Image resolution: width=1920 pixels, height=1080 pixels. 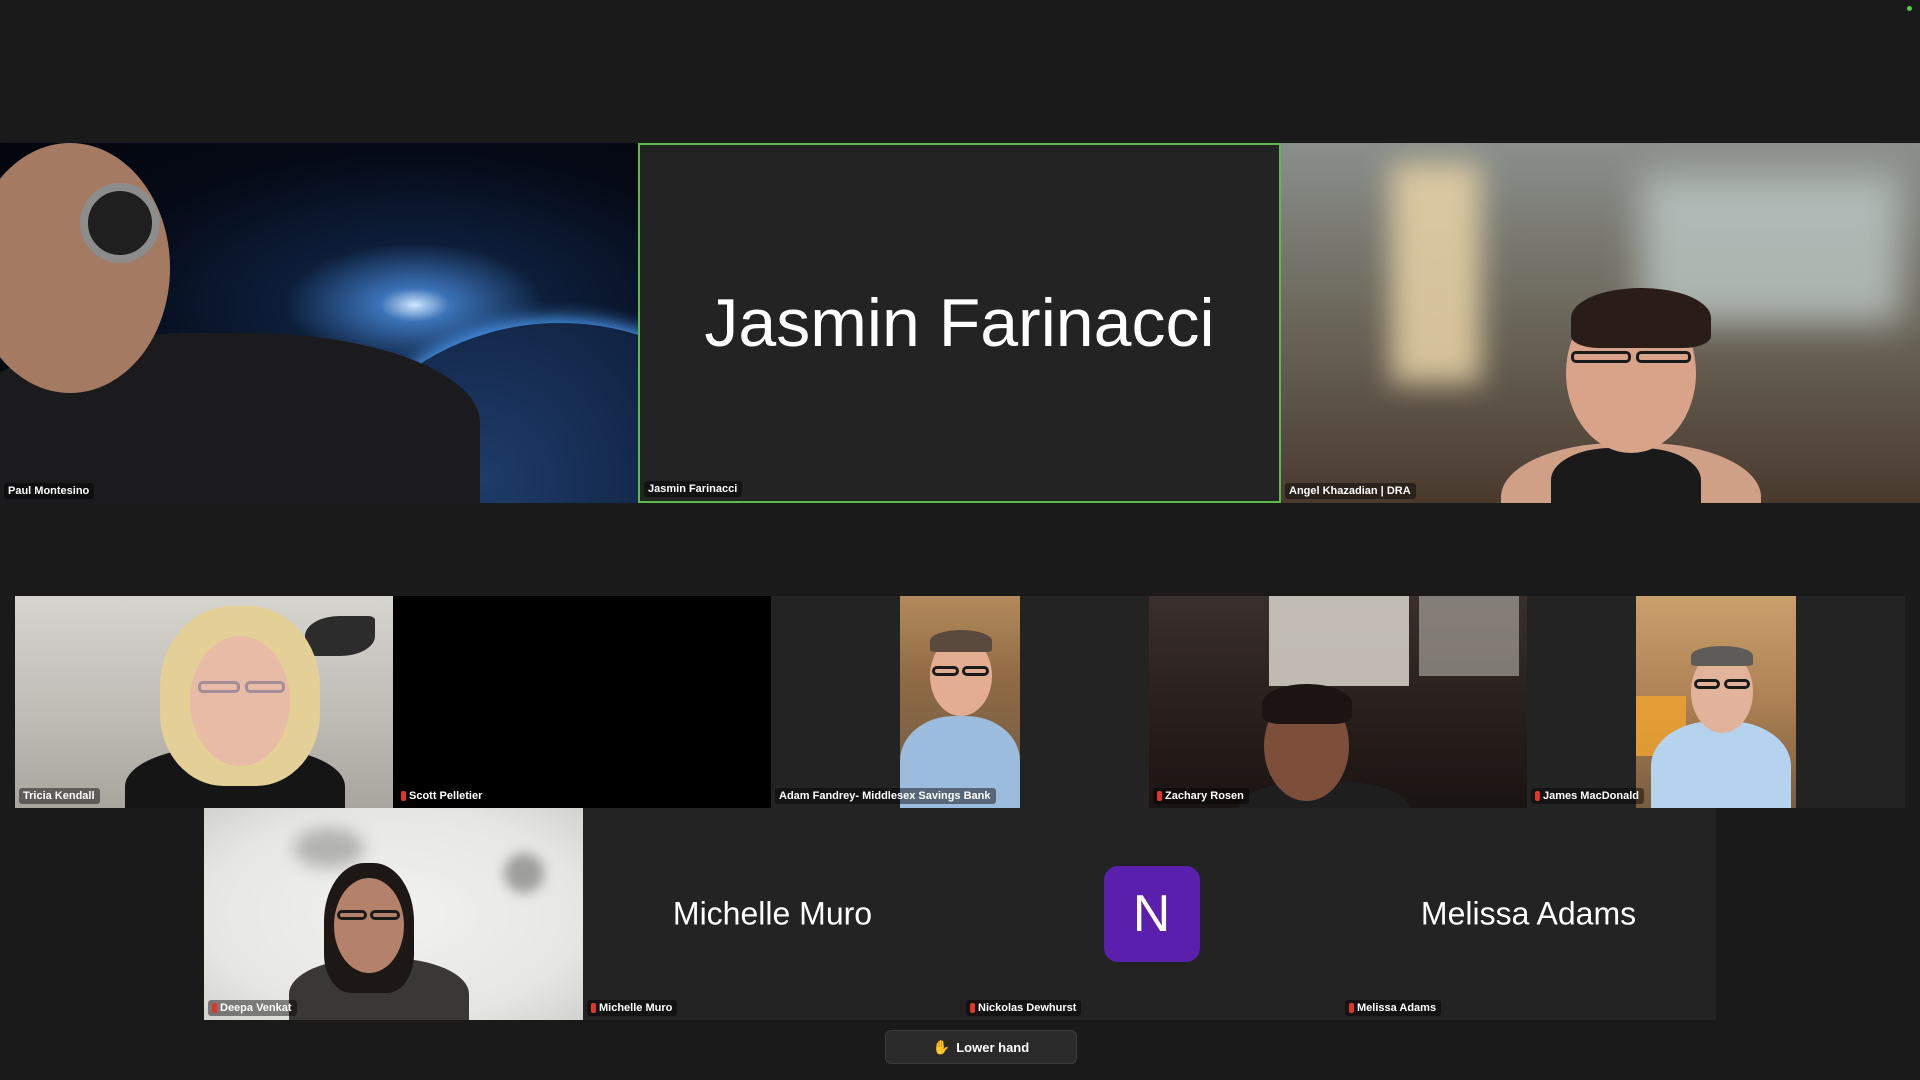 I want to click on participant-display-name: Melissa Adams, so click(x=1528, y=913).